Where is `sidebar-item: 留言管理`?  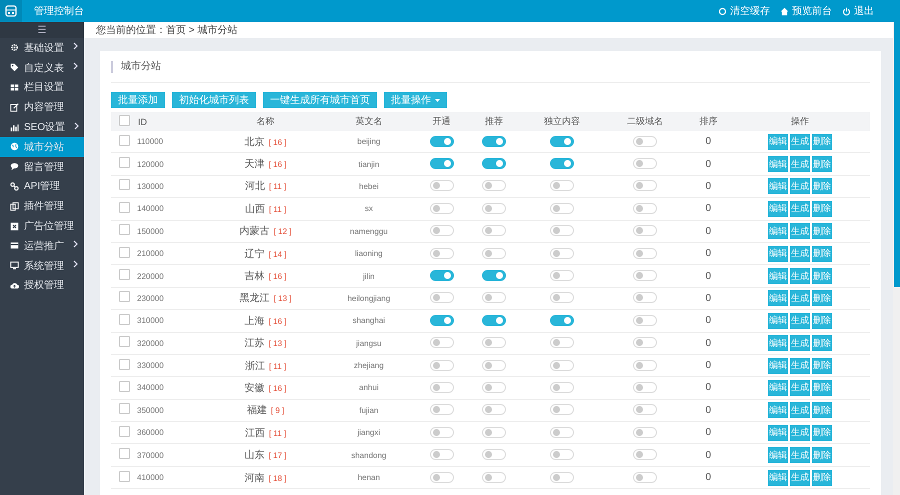
sidebar-item: 留言管理 is located at coordinates (42, 166).